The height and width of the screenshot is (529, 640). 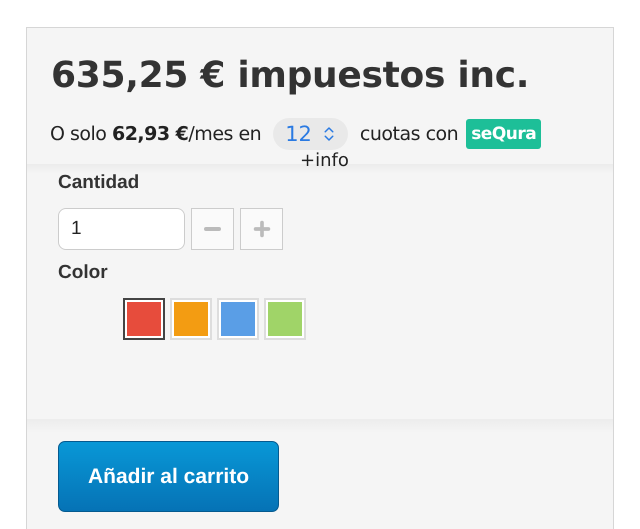 What do you see at coordinates (504, 134) in the screenshot?
I see `provider-logo: seQura` at bounding box center [504, 134].